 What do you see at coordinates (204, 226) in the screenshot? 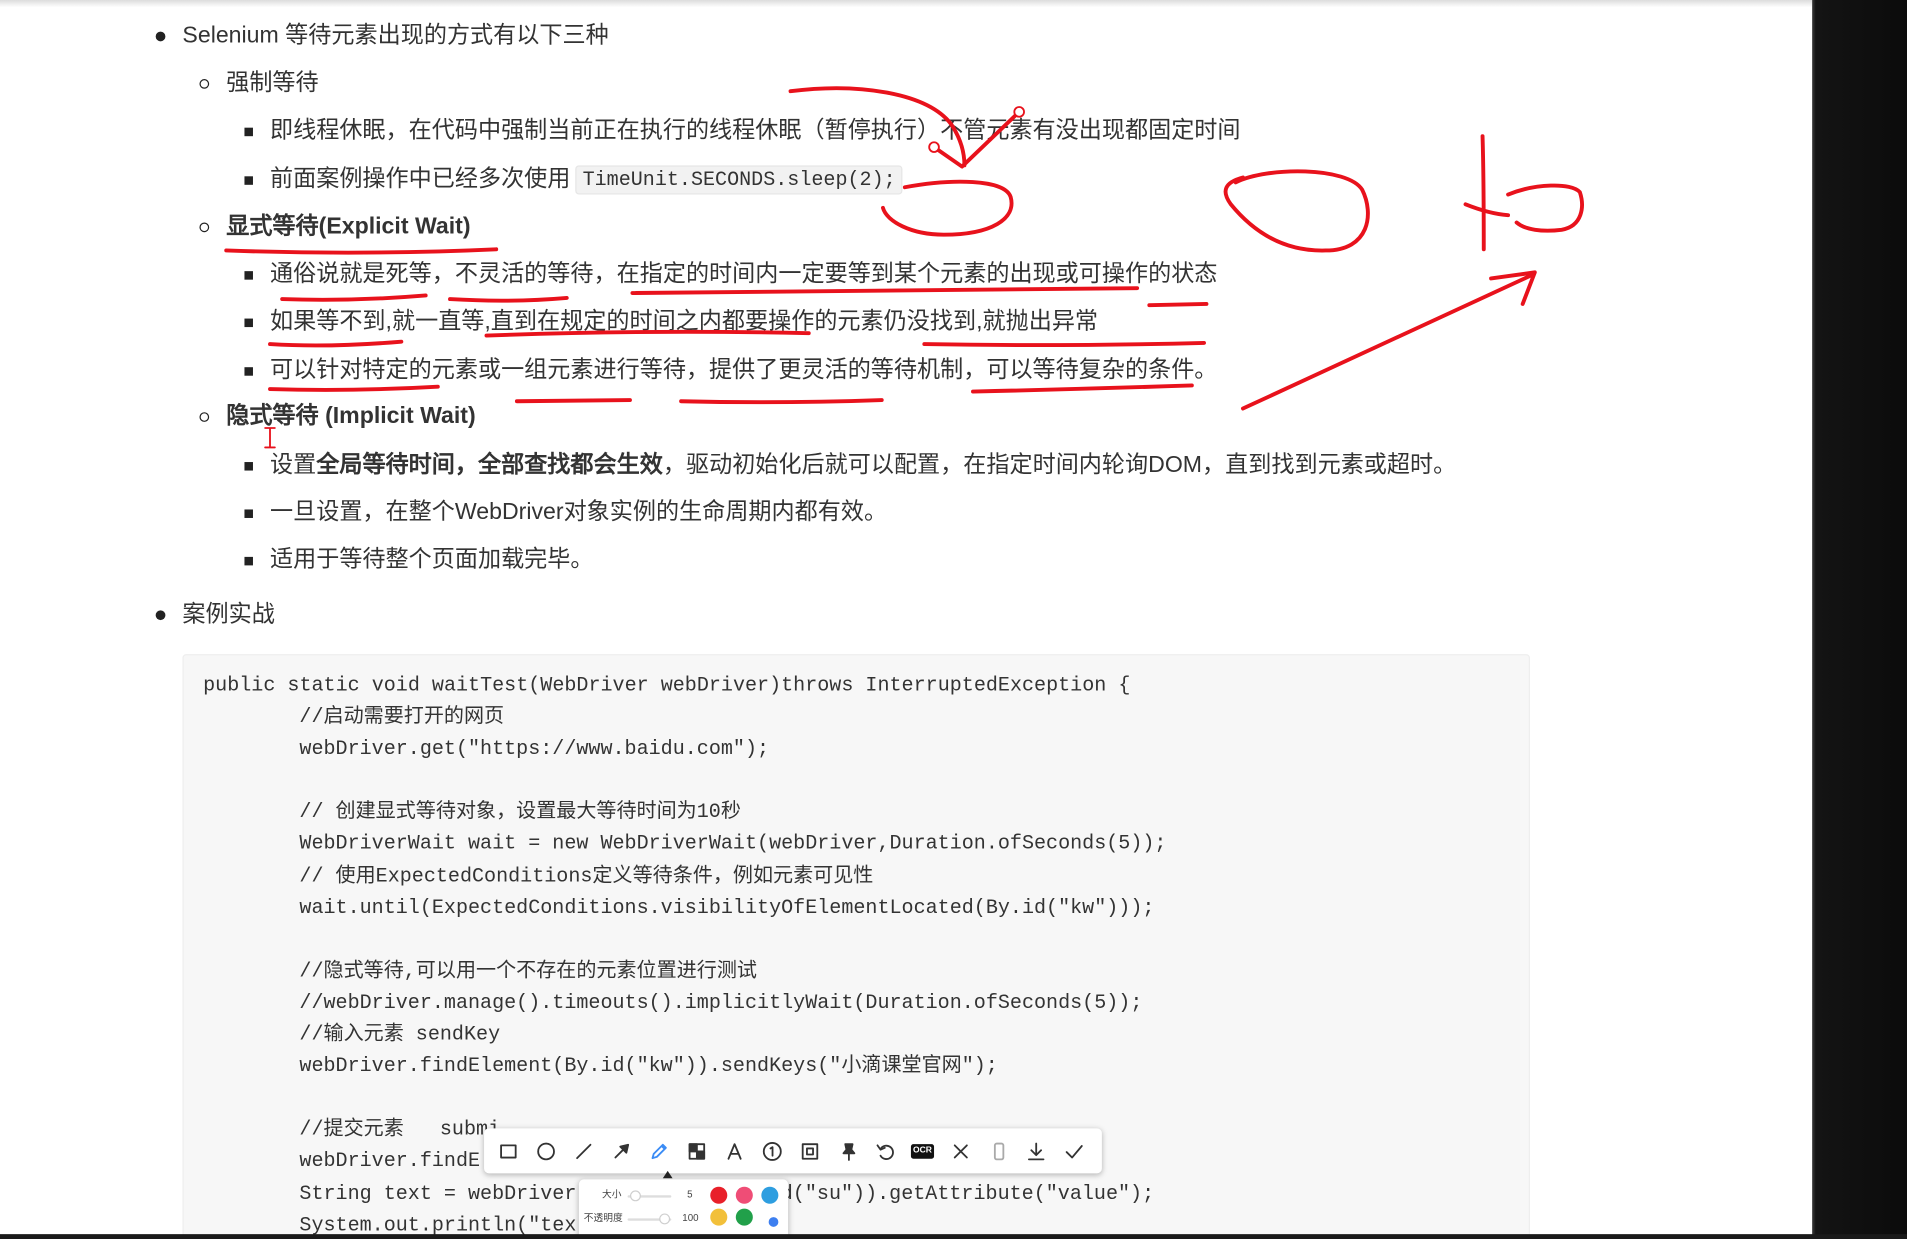
I see `bullet-circle` at bounding box center [204, 226].